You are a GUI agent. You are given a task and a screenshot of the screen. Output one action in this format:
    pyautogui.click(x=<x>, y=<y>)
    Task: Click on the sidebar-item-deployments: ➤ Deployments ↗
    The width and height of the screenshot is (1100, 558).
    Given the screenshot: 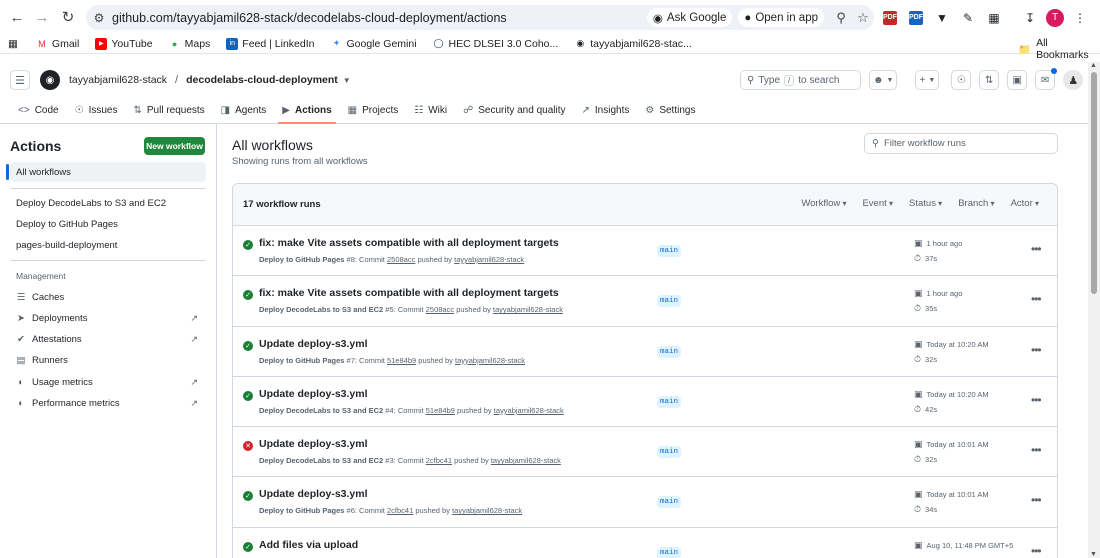 What is the action you would take?
    pyautogui.click(x=108, y=318)
    